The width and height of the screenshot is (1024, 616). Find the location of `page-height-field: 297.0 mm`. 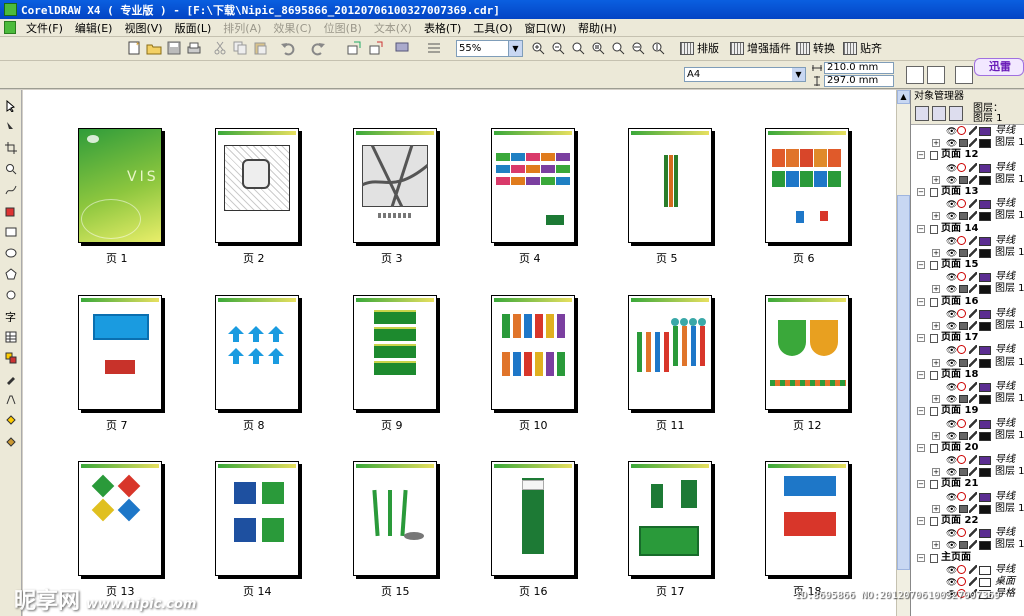

page-height-field: 297.0 mm is located at coordinates (859, 81).